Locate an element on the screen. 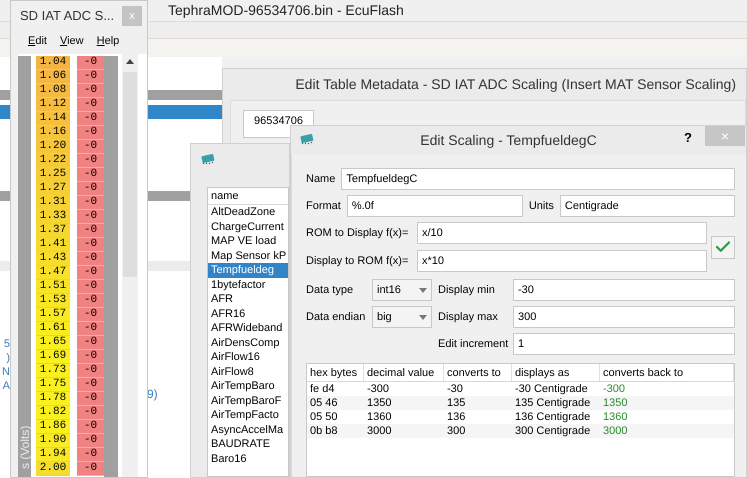 This screenshot has height=478, width=747. list-item: AFR is located at coordinates (248, 299).